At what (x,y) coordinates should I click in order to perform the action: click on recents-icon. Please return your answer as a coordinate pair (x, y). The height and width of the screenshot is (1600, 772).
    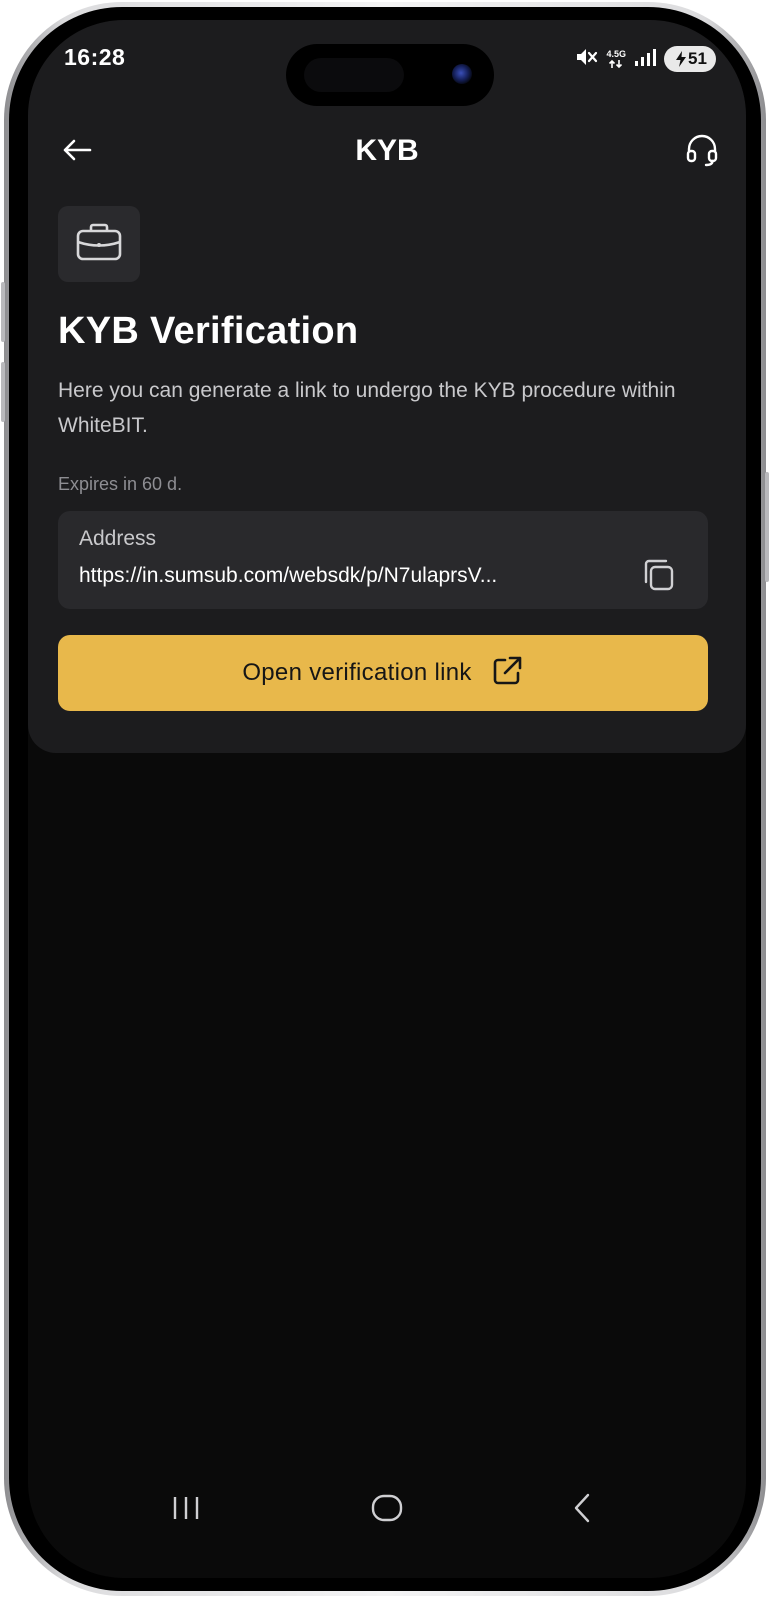
    Looking at the image, I should click on (186, 1510).